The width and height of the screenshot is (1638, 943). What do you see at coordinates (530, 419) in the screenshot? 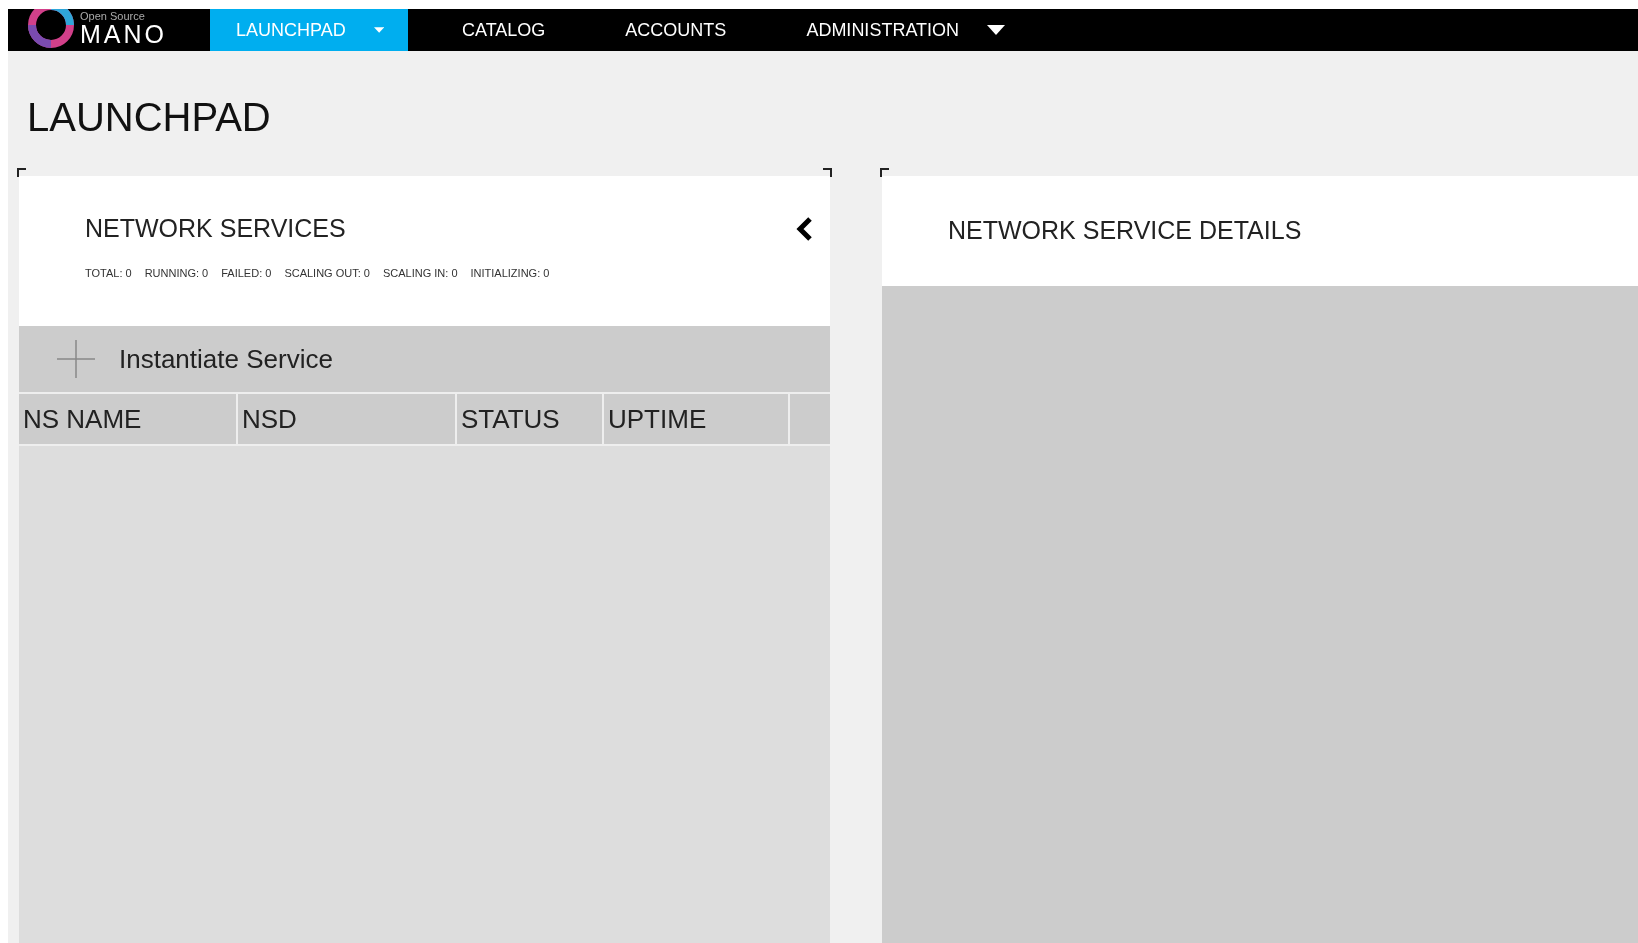
I see `column-header: STATUS` at bounding box center [530, 419].